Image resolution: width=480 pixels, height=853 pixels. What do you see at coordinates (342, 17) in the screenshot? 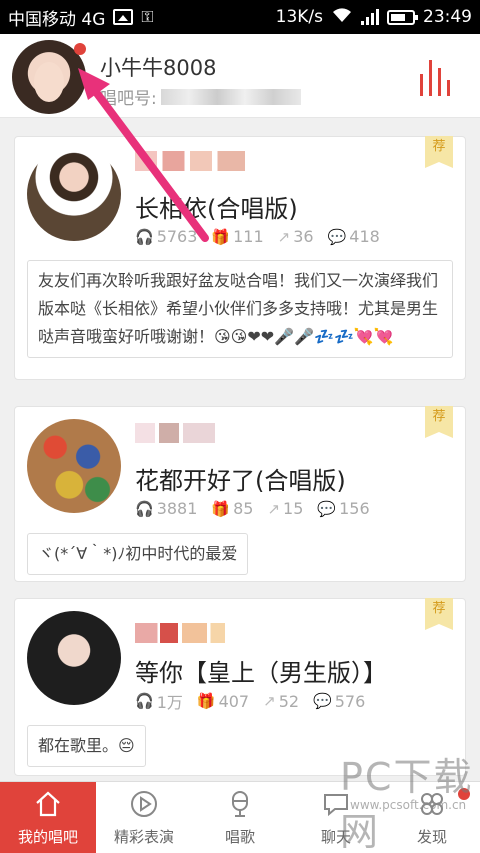
I see `wifi-icon` at bounding box center [342, 17].